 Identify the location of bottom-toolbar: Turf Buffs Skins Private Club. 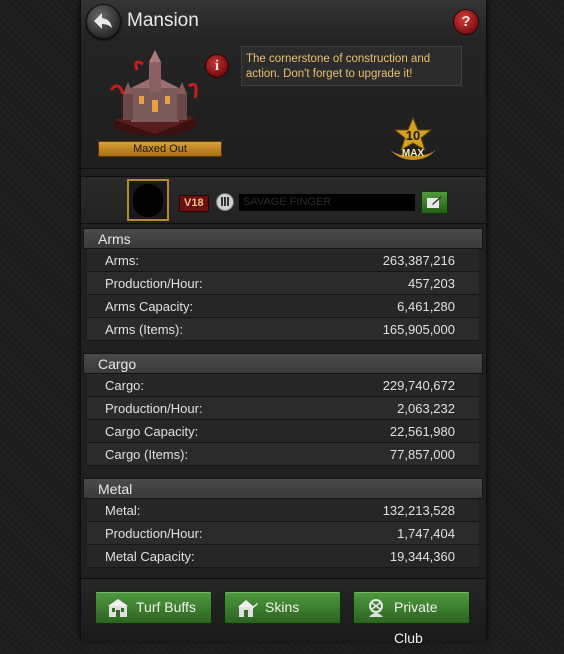
(283, 612).